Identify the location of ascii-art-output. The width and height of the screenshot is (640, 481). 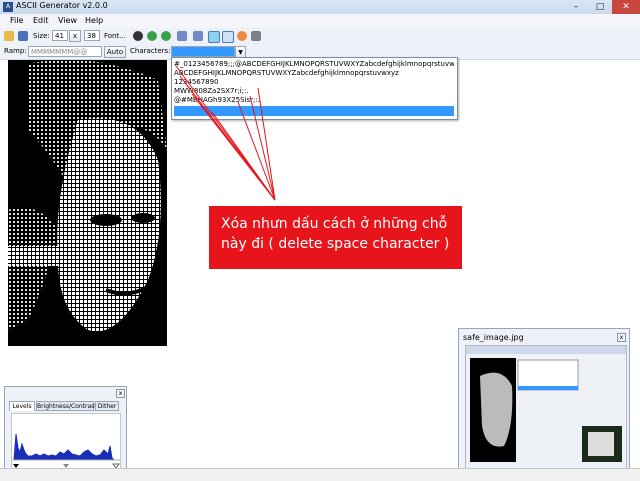
(87, 203).